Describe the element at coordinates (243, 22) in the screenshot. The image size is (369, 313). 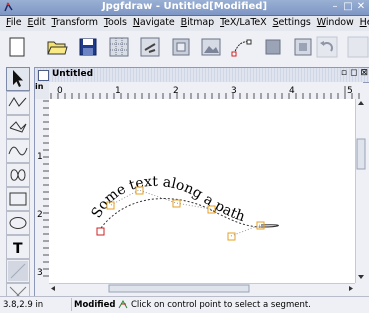
I see `menu-tex-latex: TeX/LaTeX` at that location.